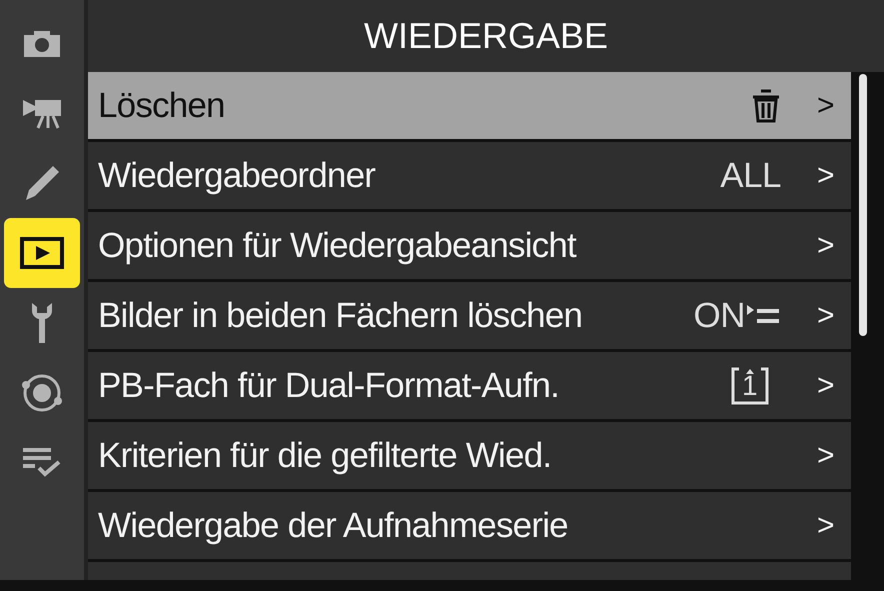 This screenshot has width=884, height=591. Describe the element at coordinates (750, 176) in the screenshot. I see `value-text: ALL` at that location.